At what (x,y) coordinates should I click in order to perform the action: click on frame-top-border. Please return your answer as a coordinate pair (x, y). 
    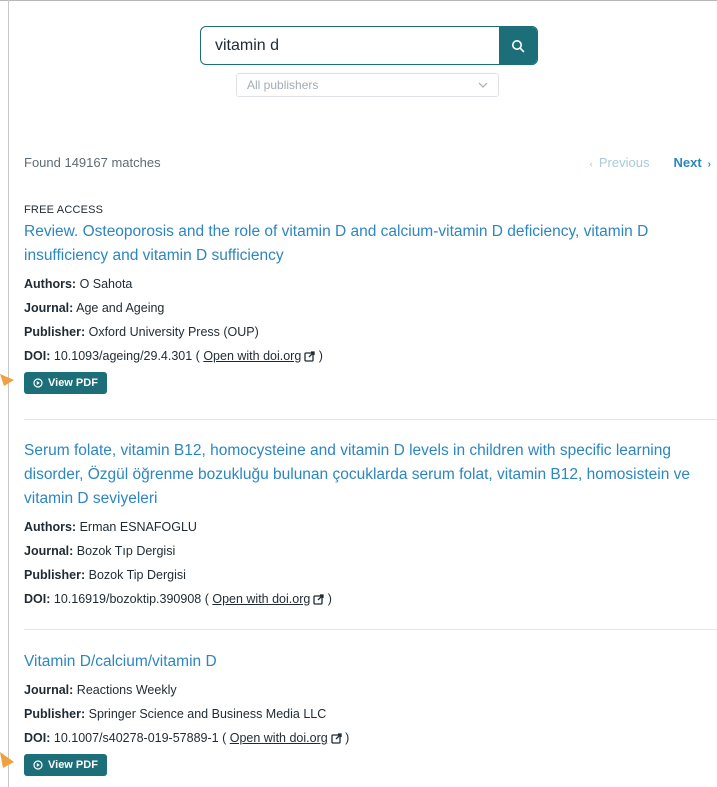
    Looking at the image, I should click on (358, 0).